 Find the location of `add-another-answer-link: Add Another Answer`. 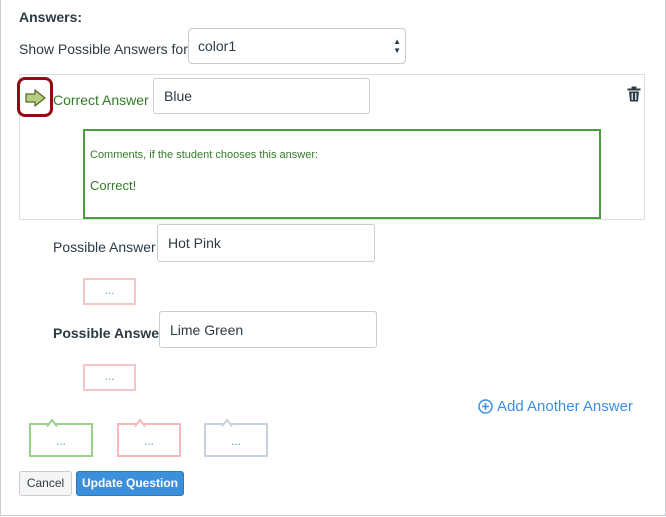

add-another-answer-link: Add Another Answer is located at coordinates (555, 406).